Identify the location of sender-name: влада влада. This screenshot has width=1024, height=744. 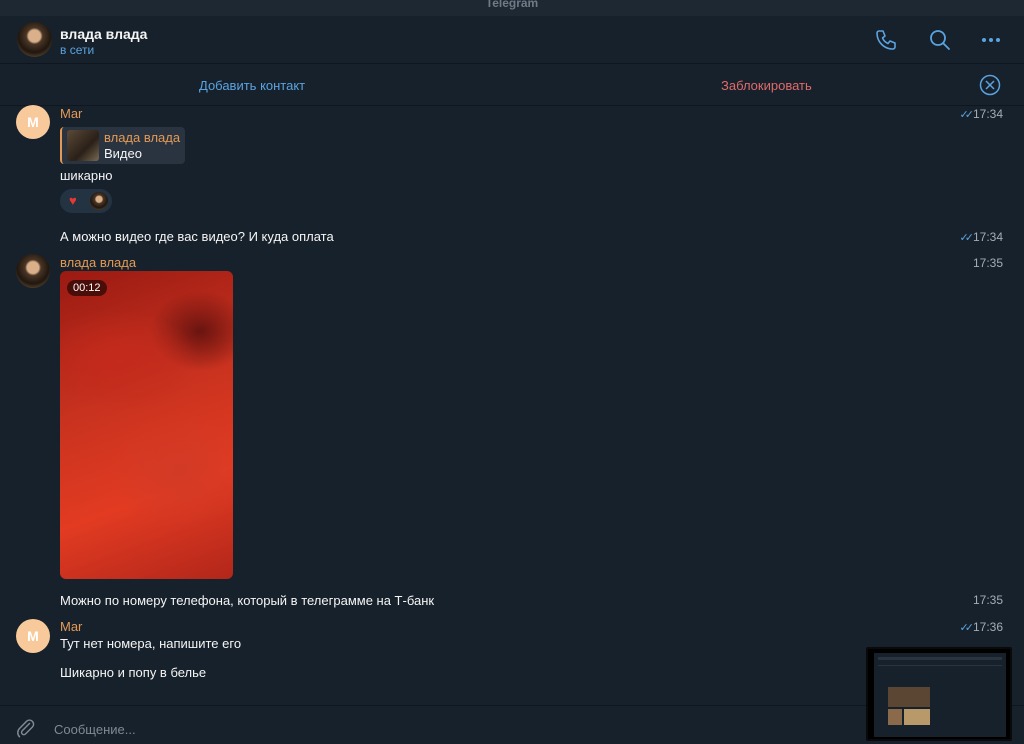
(98, 262).